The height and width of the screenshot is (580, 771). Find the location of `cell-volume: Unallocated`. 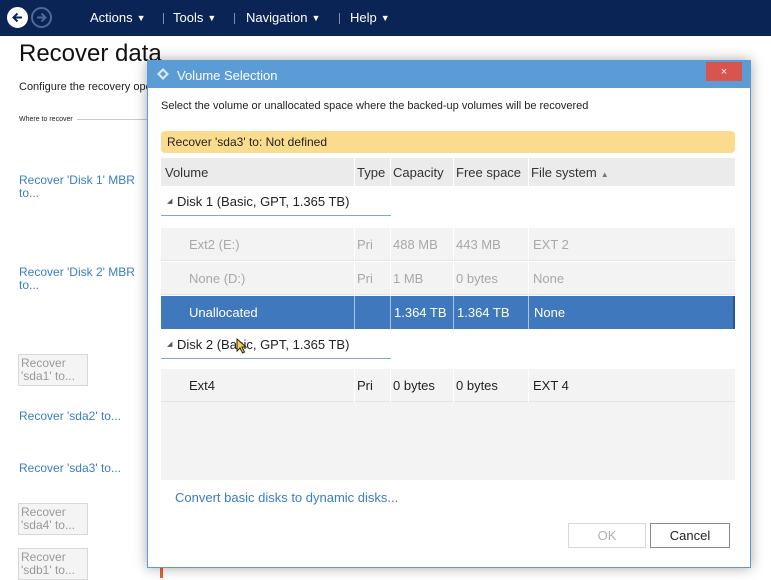

cell-volume: Unallocated is located at coordinates (223, 312).